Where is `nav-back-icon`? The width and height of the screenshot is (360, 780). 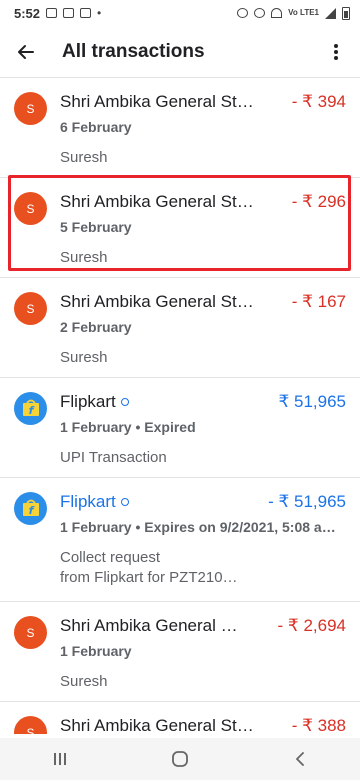
nav-back-icon is located at coordinates (300, 759).